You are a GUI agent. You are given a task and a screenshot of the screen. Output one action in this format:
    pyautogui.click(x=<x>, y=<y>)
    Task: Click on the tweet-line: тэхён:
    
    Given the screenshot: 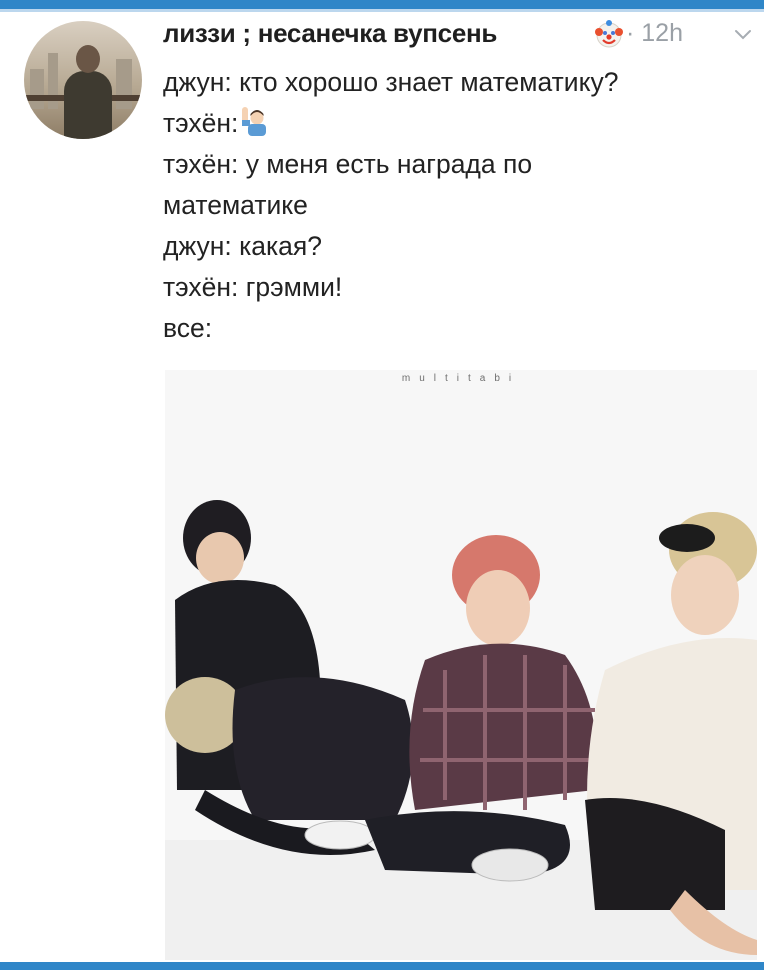 What is the action you would take?
    pyautogui.click(x=460, y=123)
    